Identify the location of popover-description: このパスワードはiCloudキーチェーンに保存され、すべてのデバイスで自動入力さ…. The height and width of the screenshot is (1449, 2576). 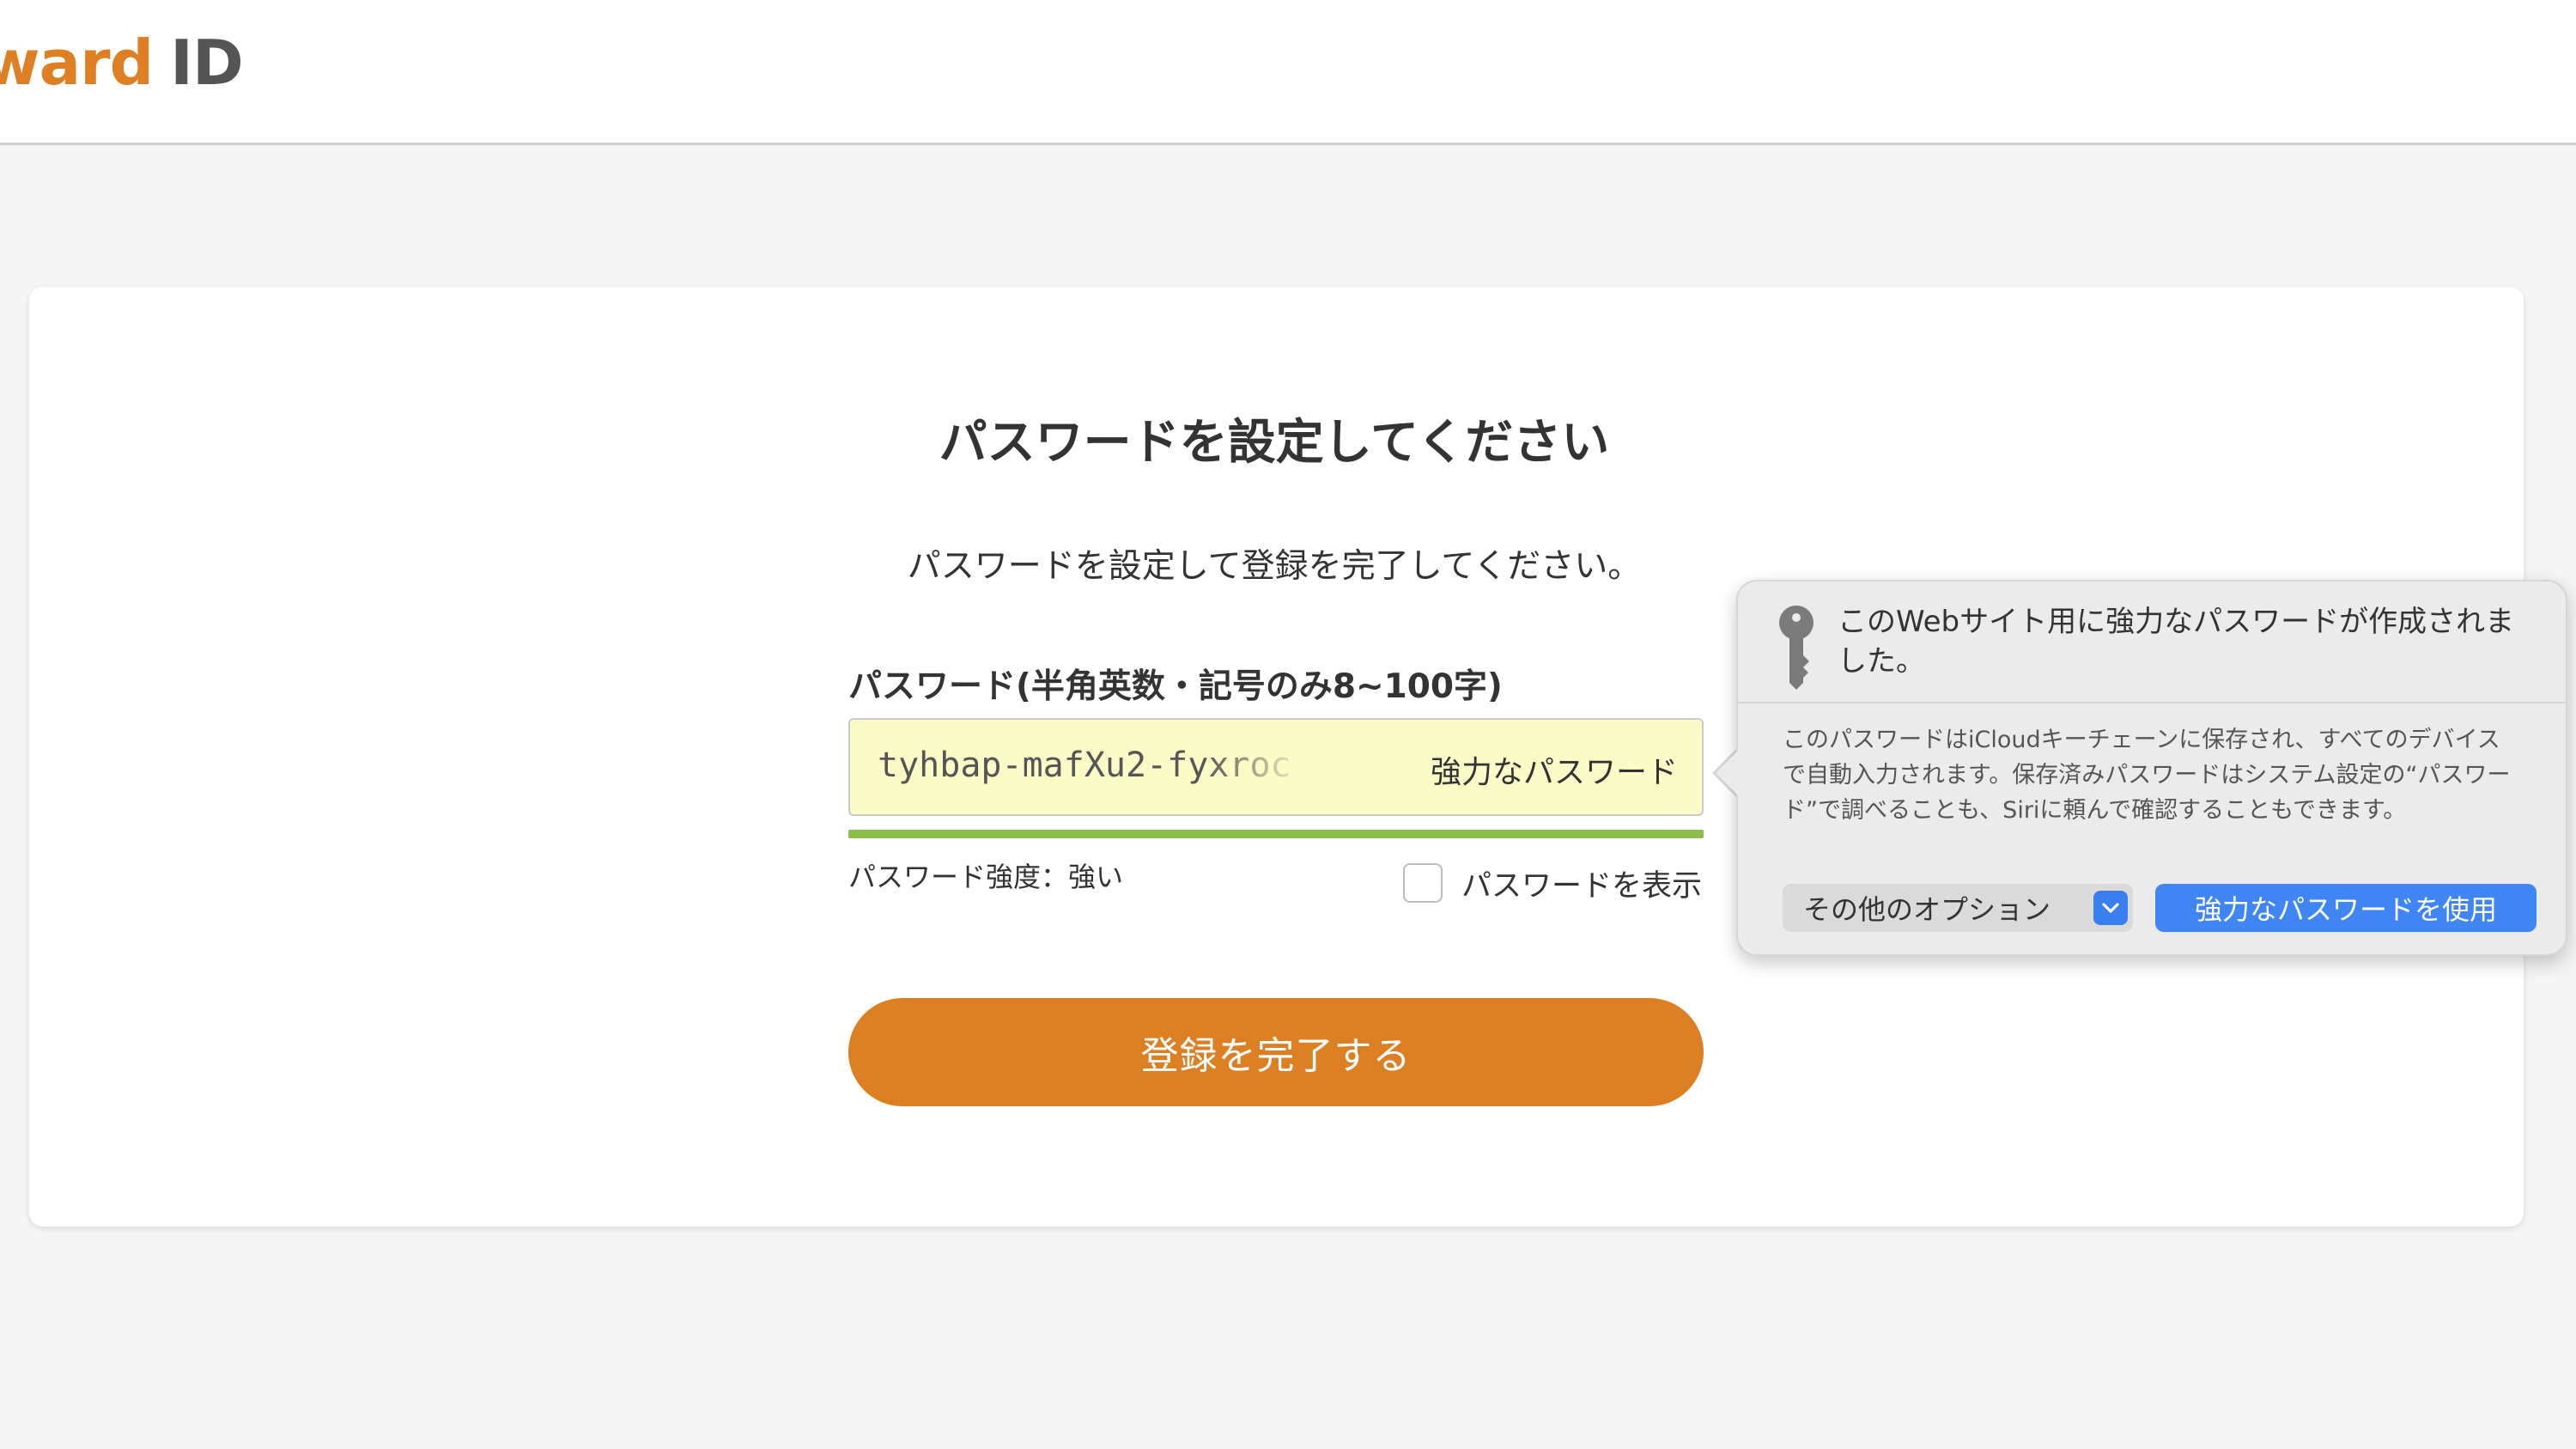
(2147, 775).